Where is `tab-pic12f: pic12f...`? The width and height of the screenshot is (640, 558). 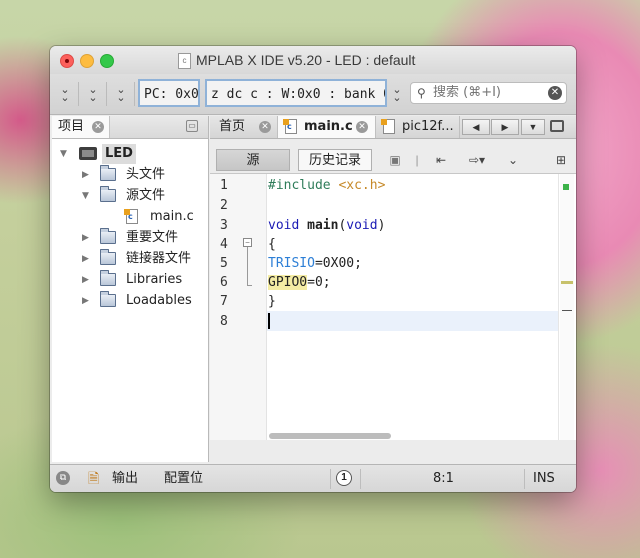
tab-pic12f: pic12f... is located at coordinates (418, 127).